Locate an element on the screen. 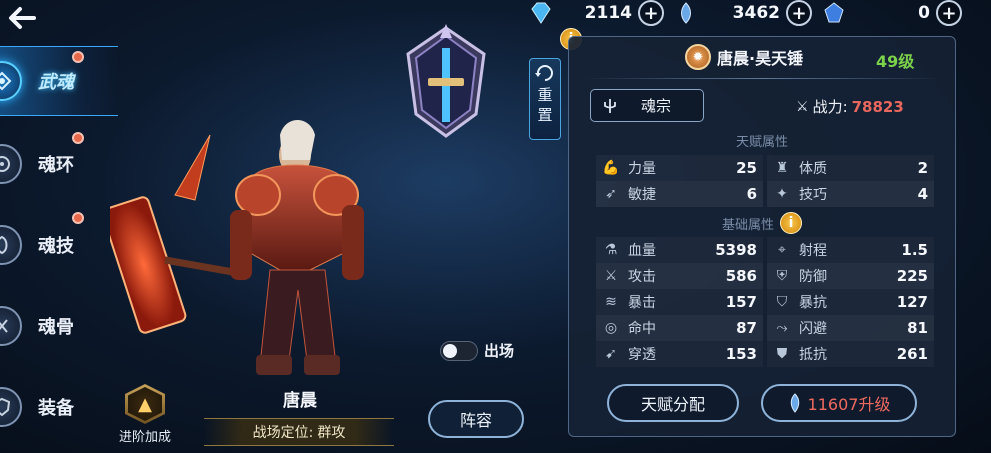  upgrade-cost: 11607升级 is located at coordinates (849, 404).